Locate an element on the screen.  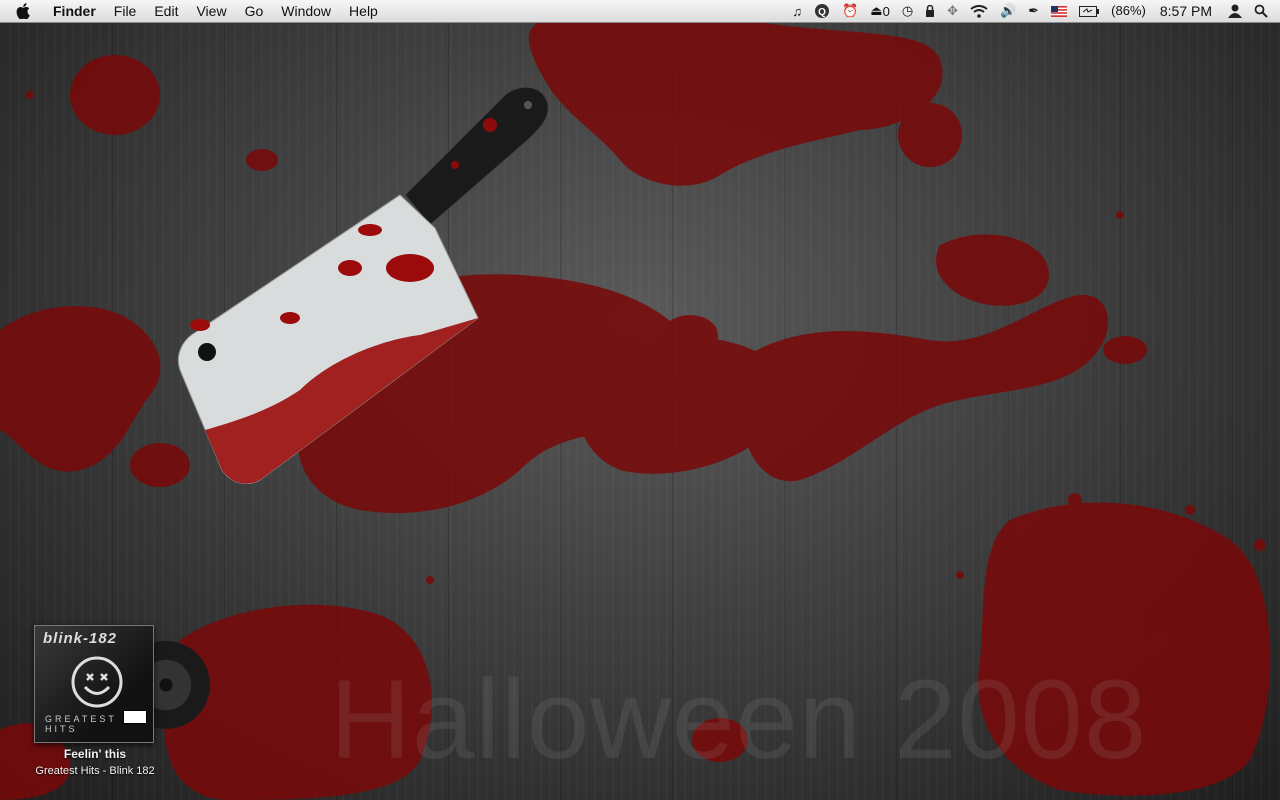
alarm-clock-icon: ⏰ is located at coordinates (850, 11).